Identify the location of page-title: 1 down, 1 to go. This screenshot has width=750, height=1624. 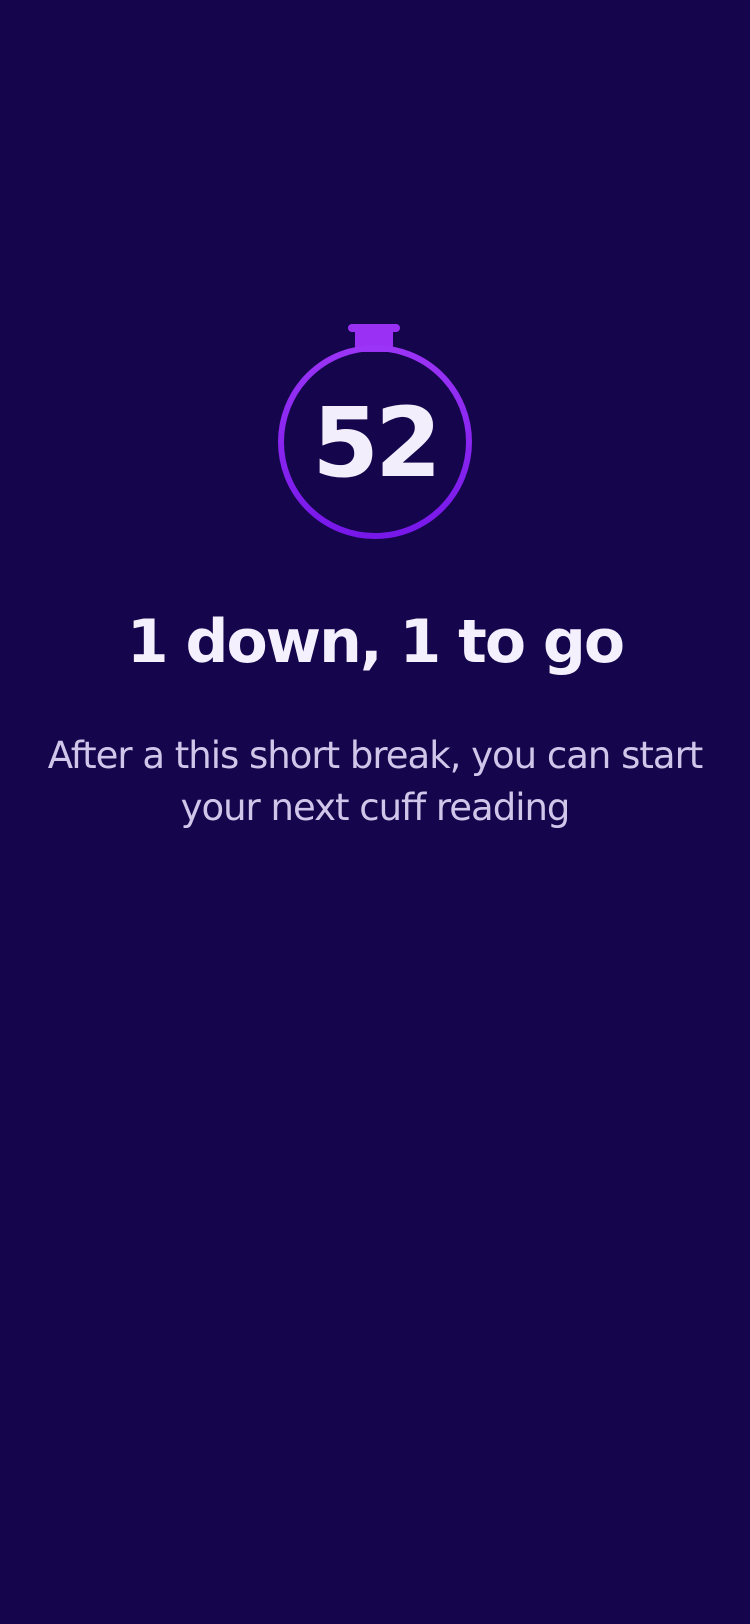
(375, 642).